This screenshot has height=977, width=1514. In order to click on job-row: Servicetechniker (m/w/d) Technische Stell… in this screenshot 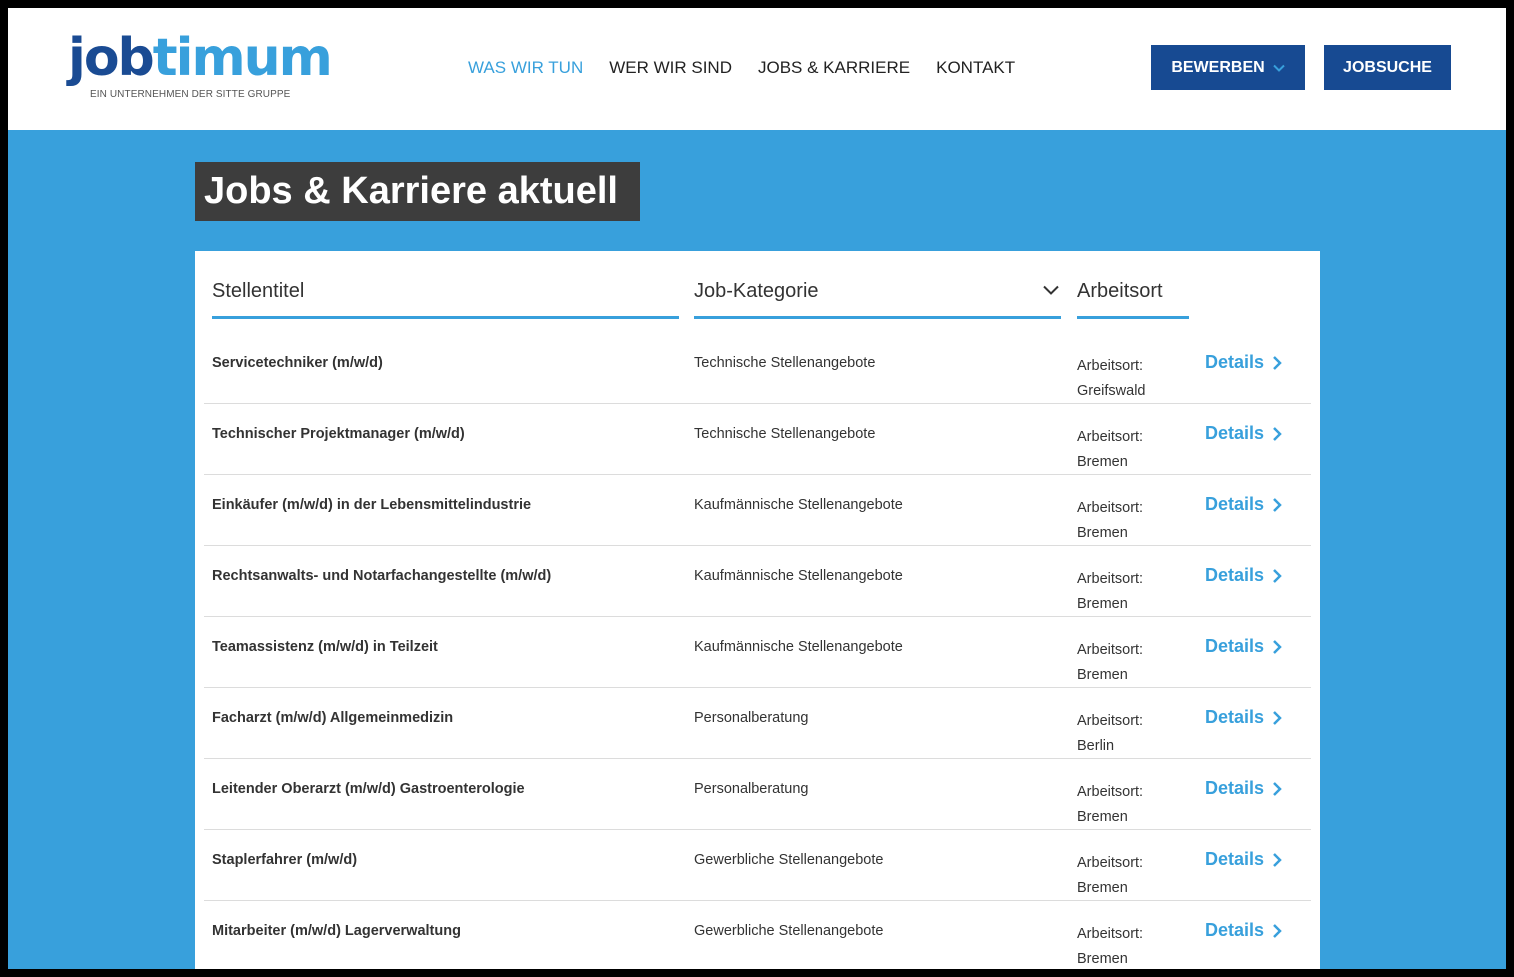, I will do `click(757, 368)`.